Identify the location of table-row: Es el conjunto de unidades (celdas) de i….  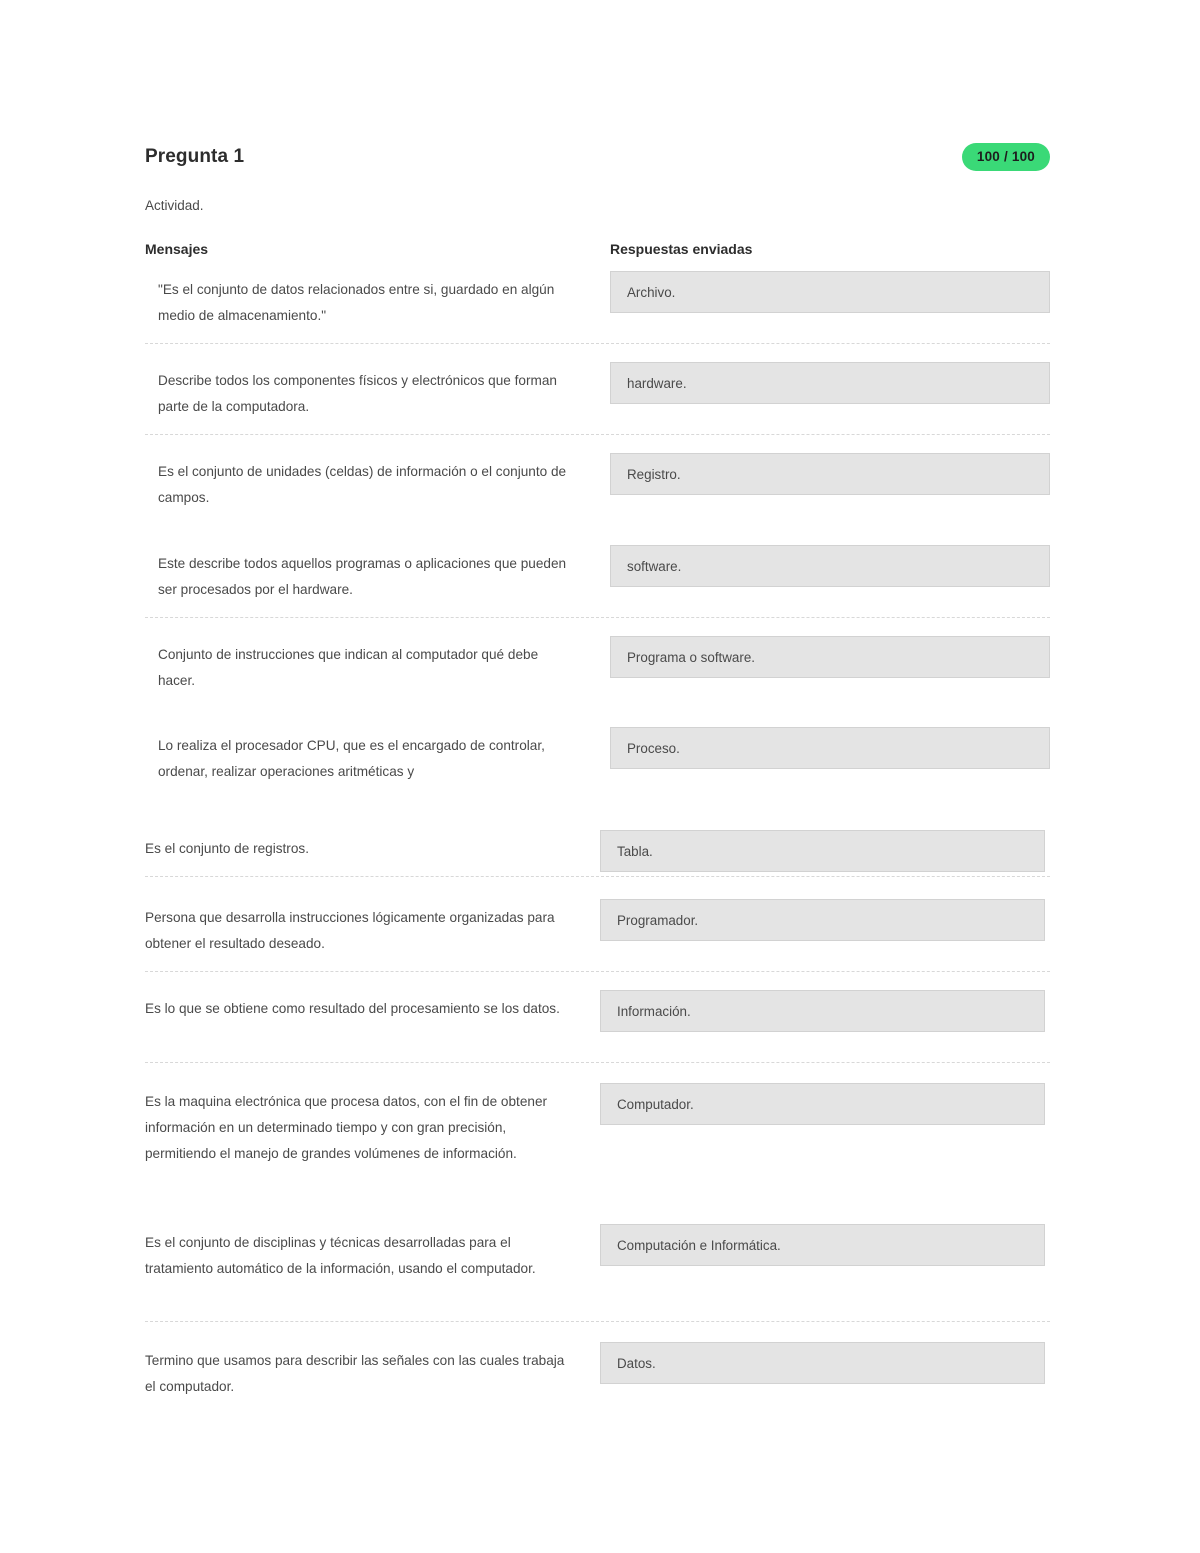
(597, 482).